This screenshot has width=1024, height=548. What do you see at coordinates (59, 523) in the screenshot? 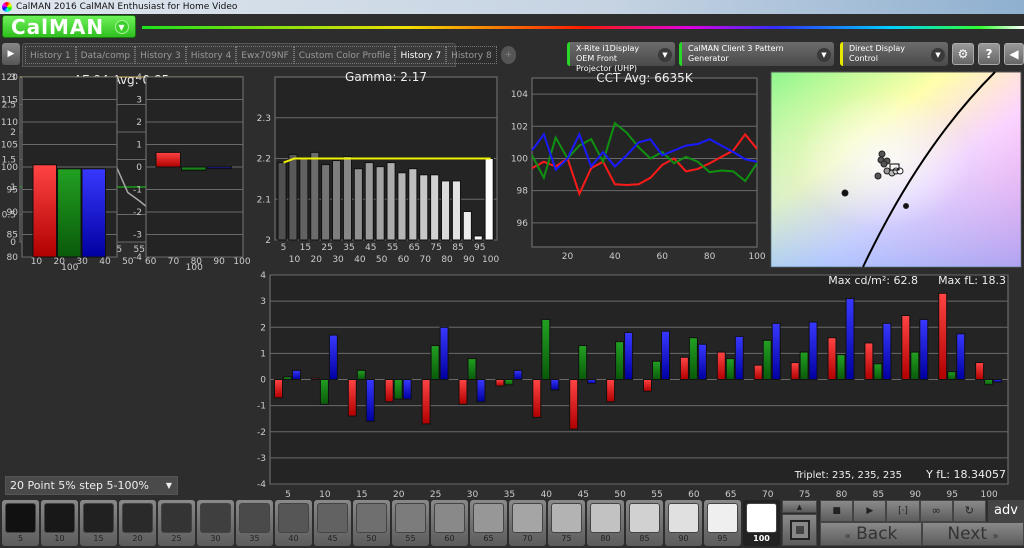
I see `swatch-10: 10` at bounding box center [59, 523].